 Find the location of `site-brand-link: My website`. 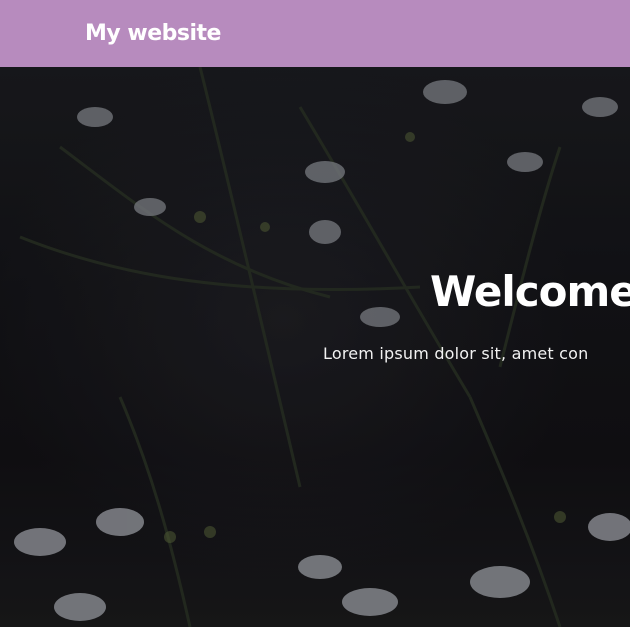

site-brand-link: My website is located at coordinates (153, 33).